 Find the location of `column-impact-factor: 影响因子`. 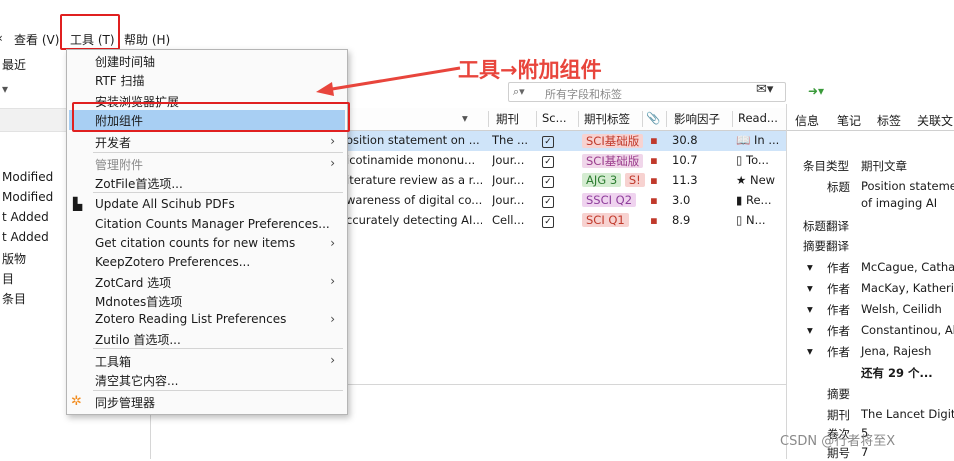

column-impact-factor: 影响因子 is located at coordinates (697, 119).